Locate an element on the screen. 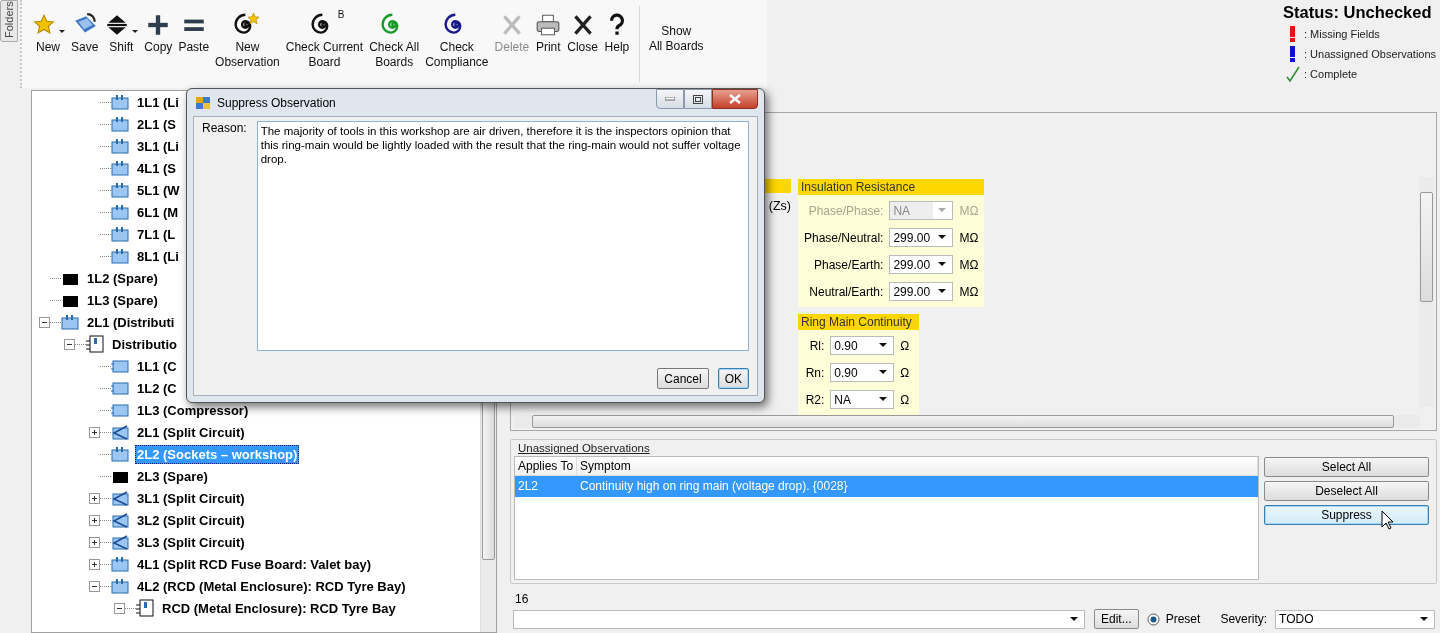 The width and height of the screenshot is (1440, 633). close-button is located at coordinates (735, 99).